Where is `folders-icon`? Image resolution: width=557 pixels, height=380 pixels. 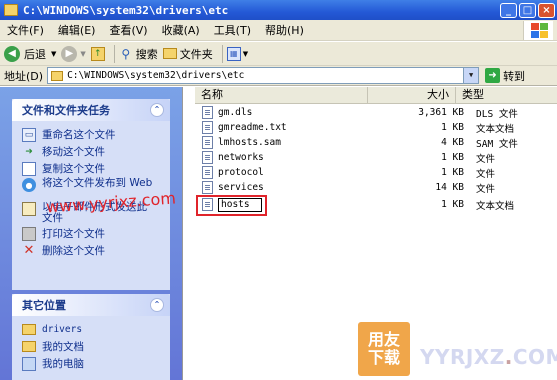
folders-icon is located at coordinates (169, 53).